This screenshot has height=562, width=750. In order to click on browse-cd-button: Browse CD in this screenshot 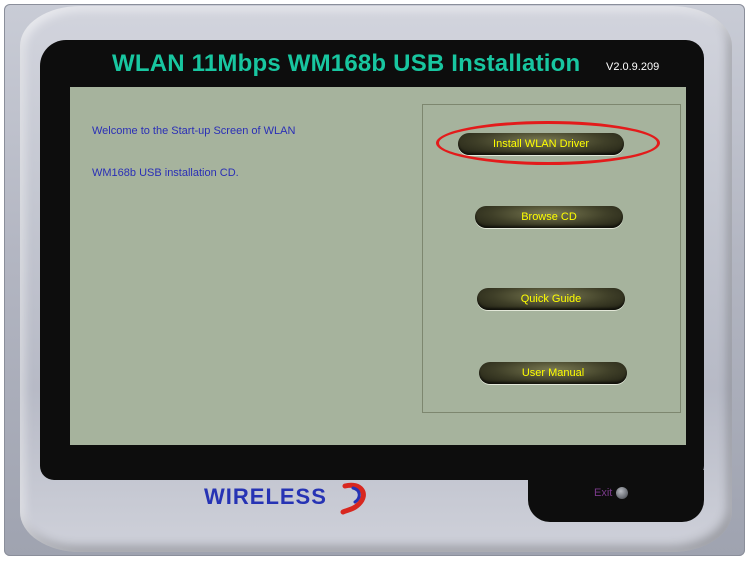, I will do `click(549, 217)`.